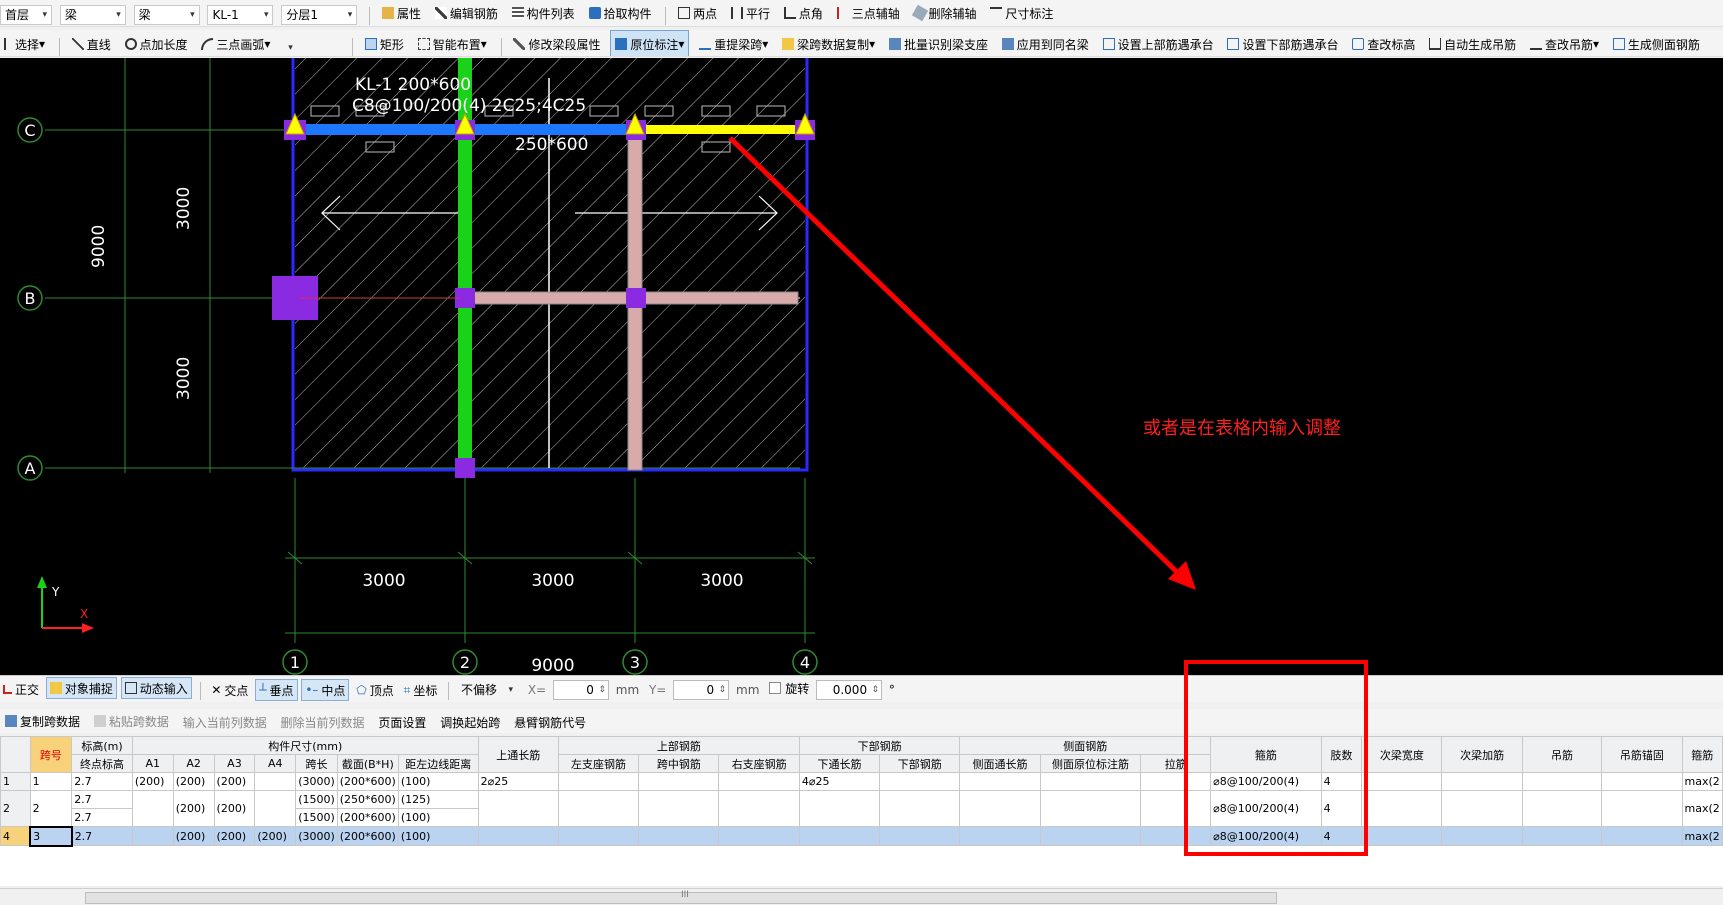  Describe the element at coordinates (275, 808) in the screenshot. I see `cell-a4` at that location.